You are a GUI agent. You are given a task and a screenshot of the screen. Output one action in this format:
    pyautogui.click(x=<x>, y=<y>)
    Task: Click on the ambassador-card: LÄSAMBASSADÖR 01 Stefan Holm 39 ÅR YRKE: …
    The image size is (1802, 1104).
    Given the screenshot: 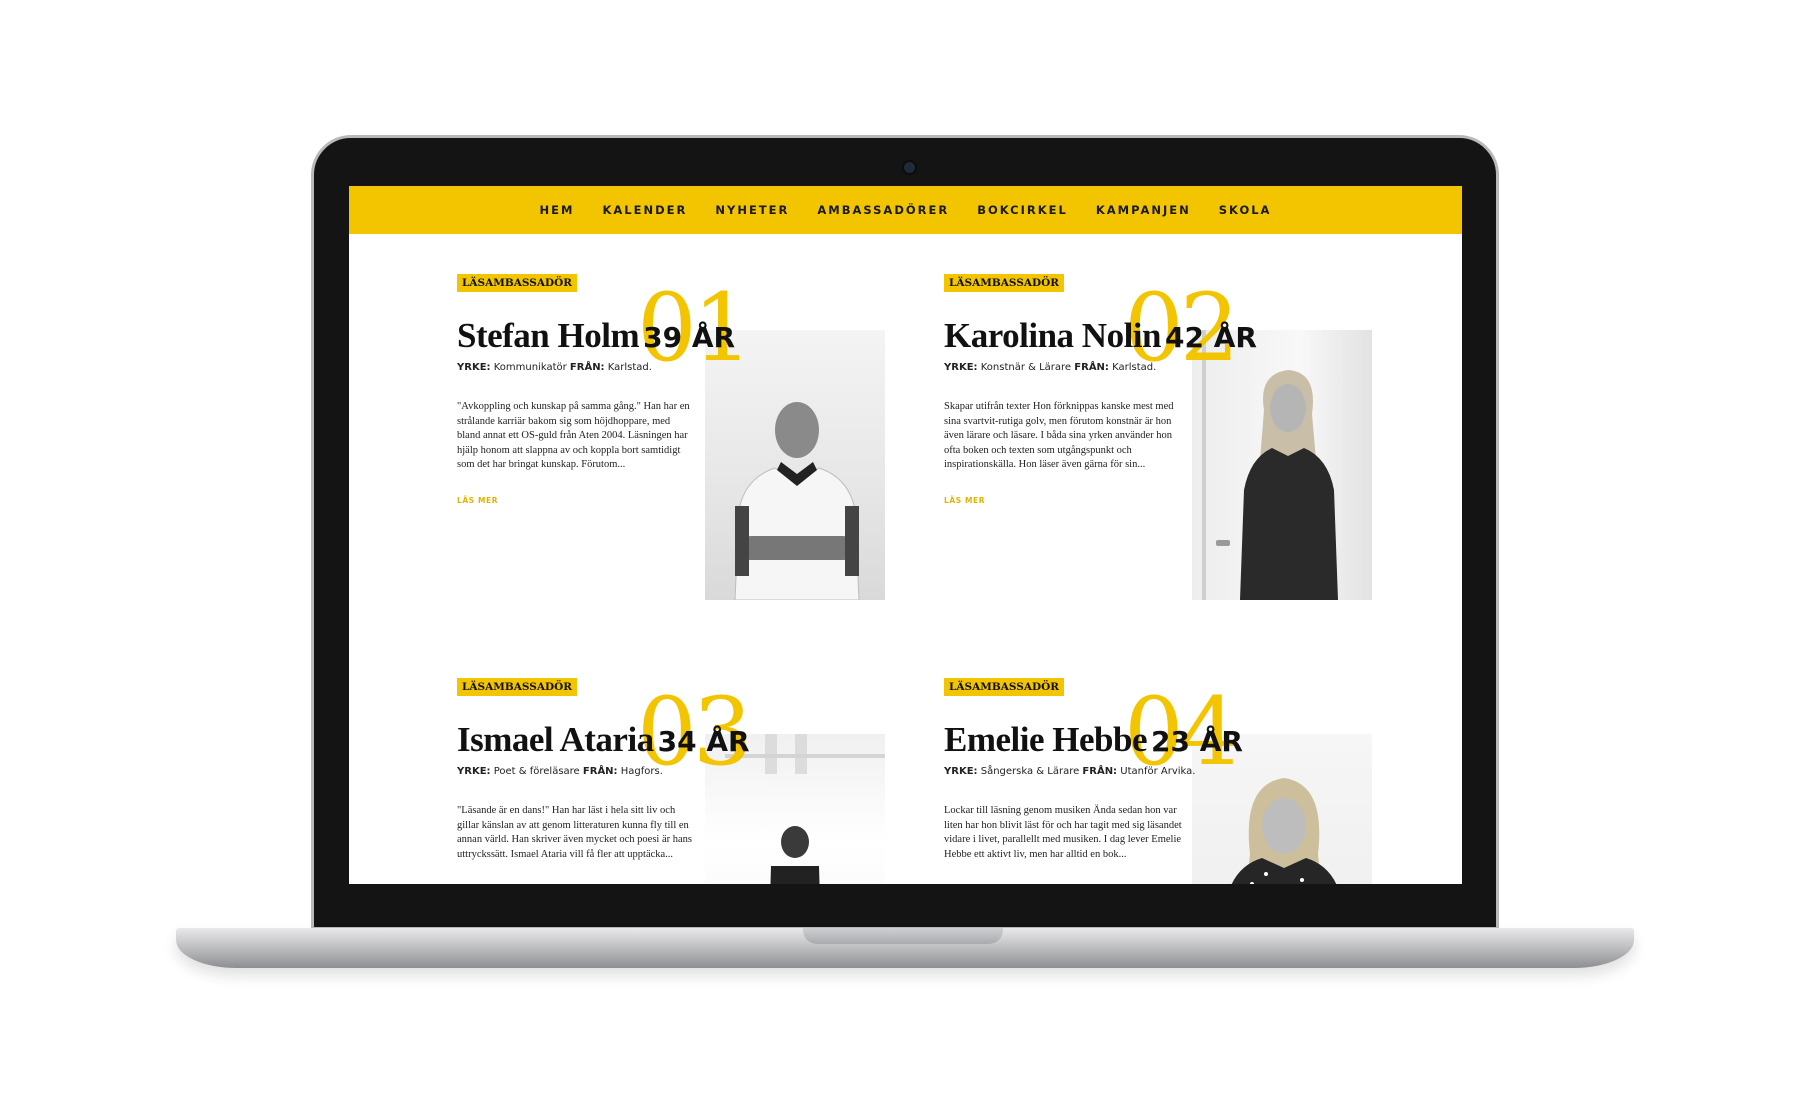 What is the action you would take?
    pyautogui.click(x=672, y=437)
    